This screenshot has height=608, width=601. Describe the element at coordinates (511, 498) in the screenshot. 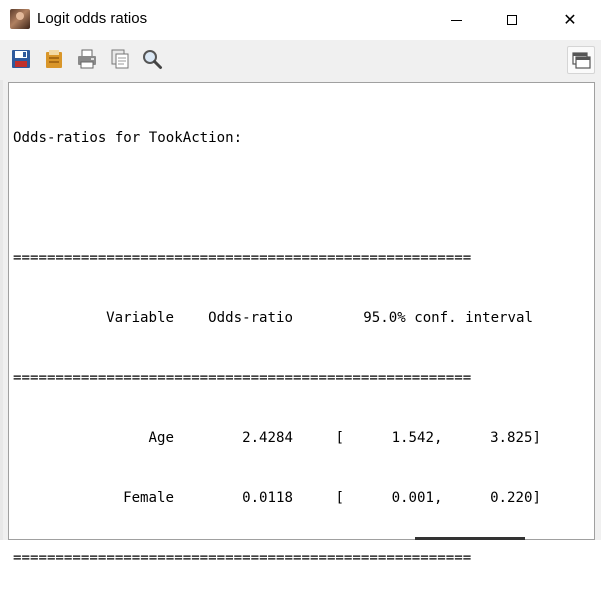

I see `row-ci-high: 0.220` at that location.